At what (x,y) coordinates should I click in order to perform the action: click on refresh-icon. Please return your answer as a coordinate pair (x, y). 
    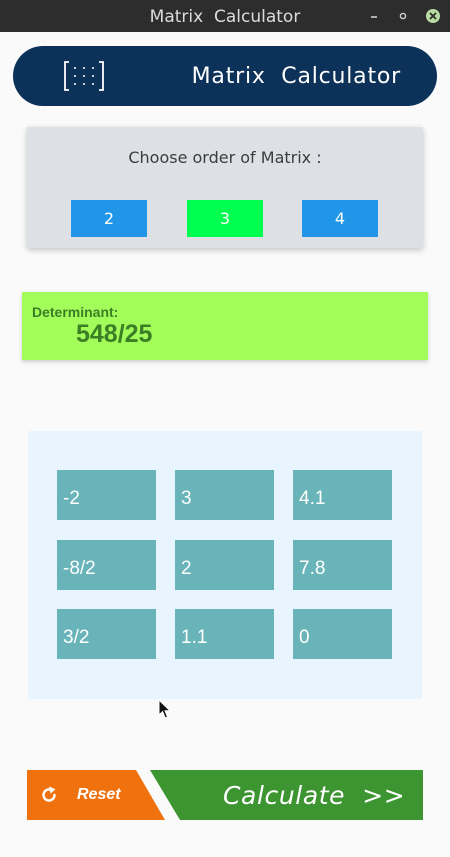
    Looking at the image, I should click on (49, 795).